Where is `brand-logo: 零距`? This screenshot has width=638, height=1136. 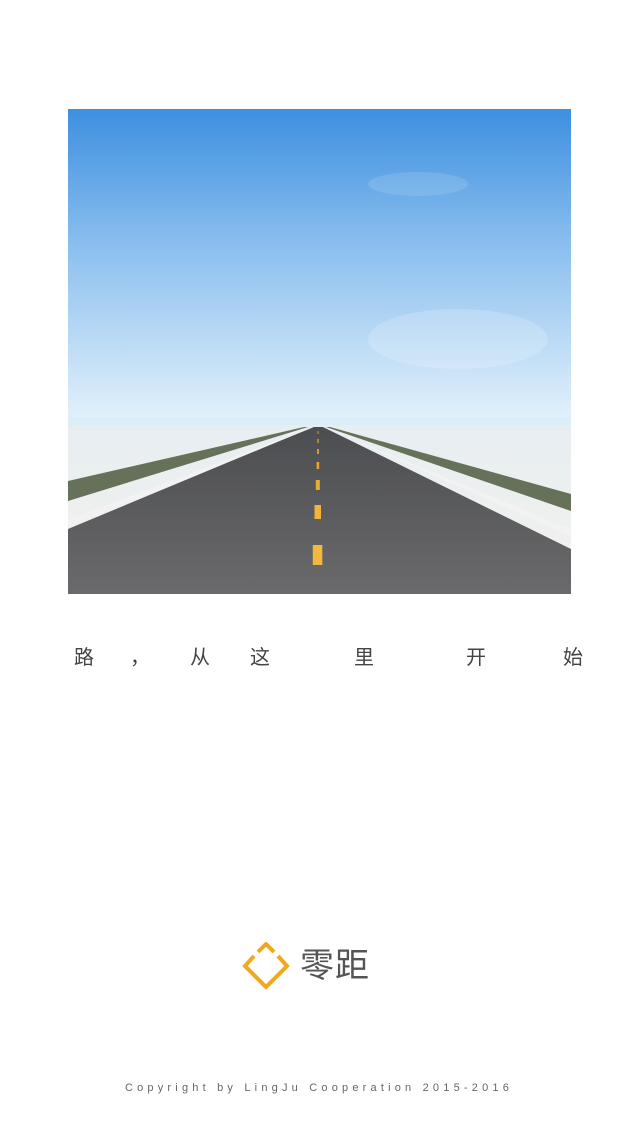 brand-logo: 零距 is located at coordinates (322, 966).